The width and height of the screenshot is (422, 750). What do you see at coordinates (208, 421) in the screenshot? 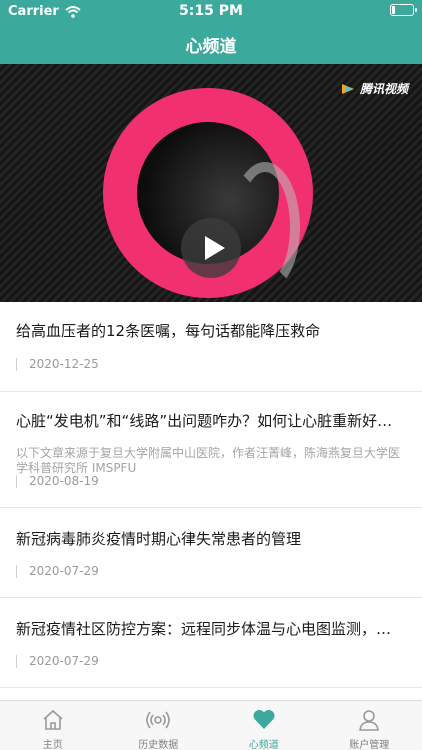
I see `article-title: 心脏“发电机”和“线路”出问题咋办？如何让心脏重新好起来` at bounding box center [208, 421].